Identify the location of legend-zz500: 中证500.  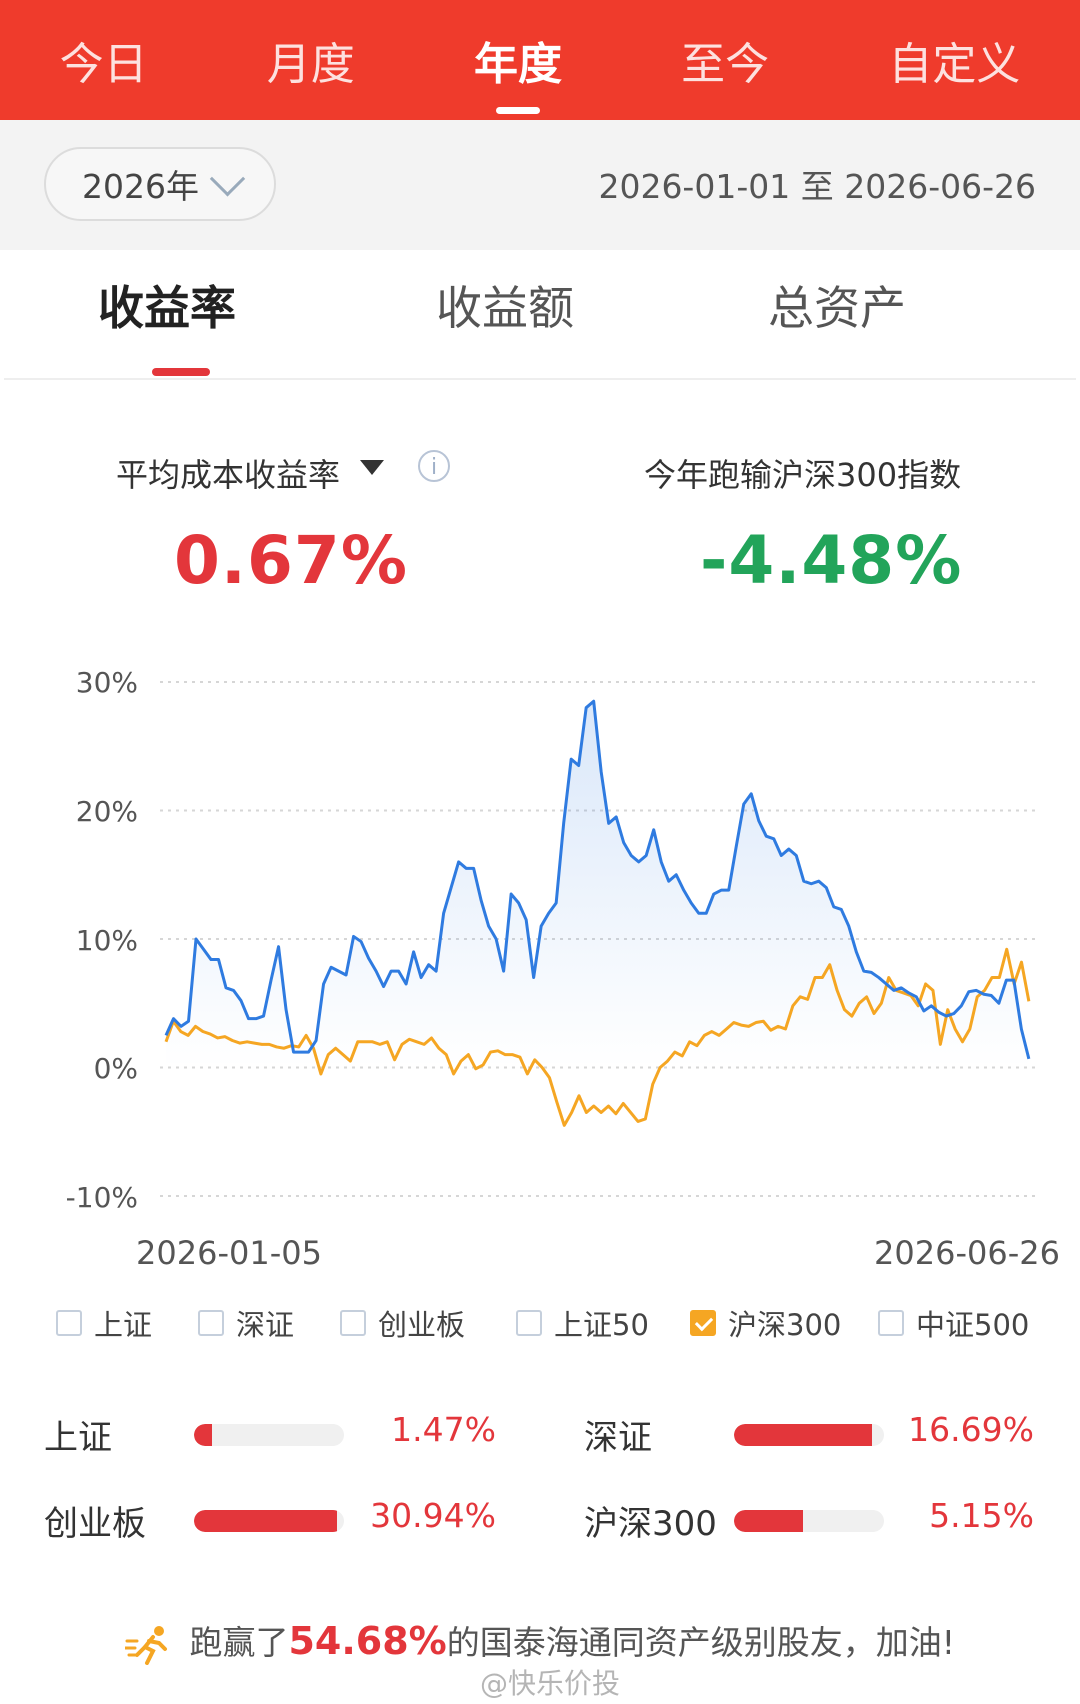
(953, 1323).